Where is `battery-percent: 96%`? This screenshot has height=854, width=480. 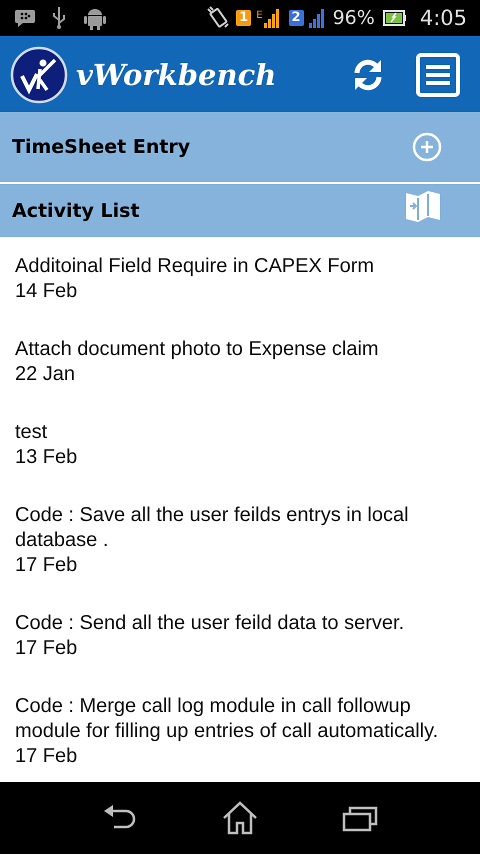
battery-percent: 96% is located at coordinates (353, 18).